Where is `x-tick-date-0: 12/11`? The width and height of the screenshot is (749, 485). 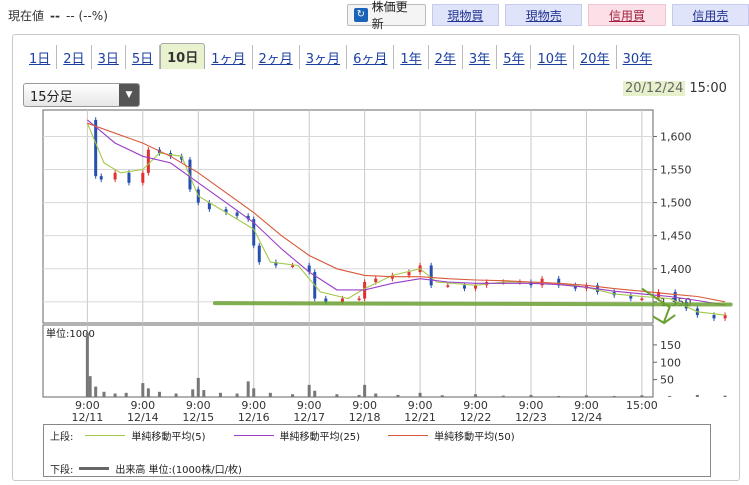 x-tick-date-0: 12/11 is located at coordinates (88, 417).